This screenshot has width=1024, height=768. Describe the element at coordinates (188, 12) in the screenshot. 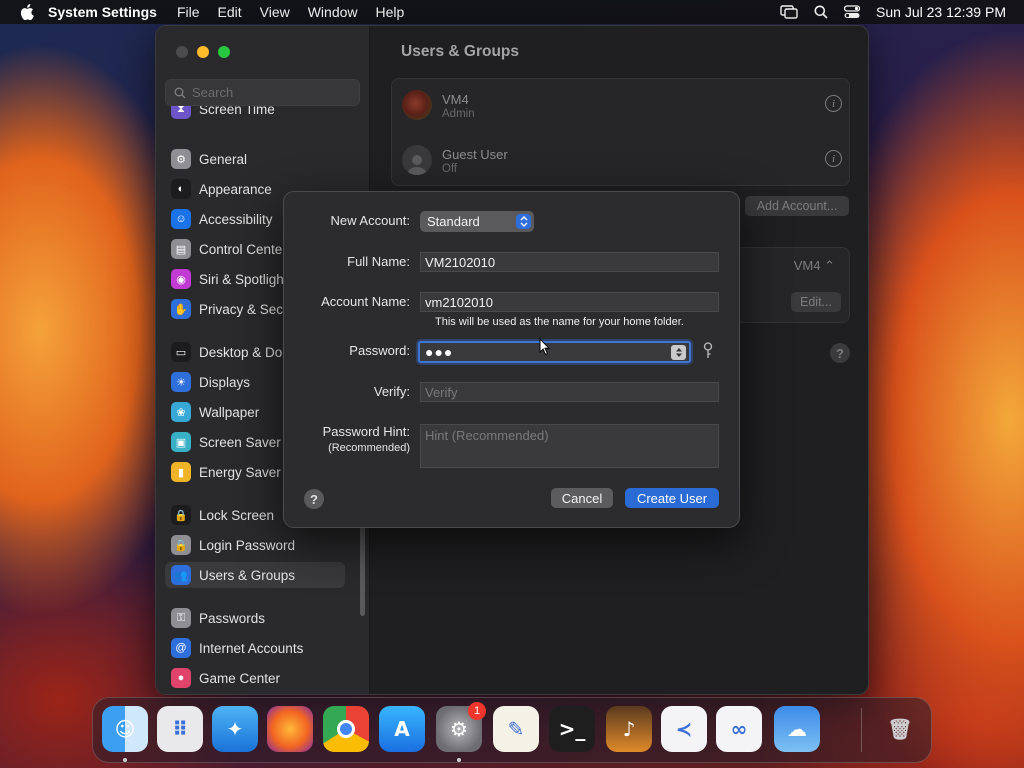

I see `menu-file: File` at that location.